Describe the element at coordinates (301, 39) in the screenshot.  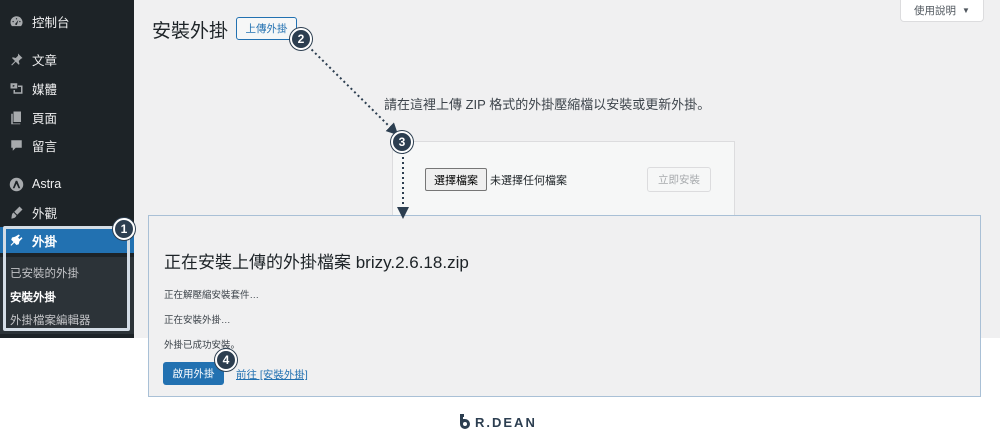
I see `callout-badge-2: 2` at that location.